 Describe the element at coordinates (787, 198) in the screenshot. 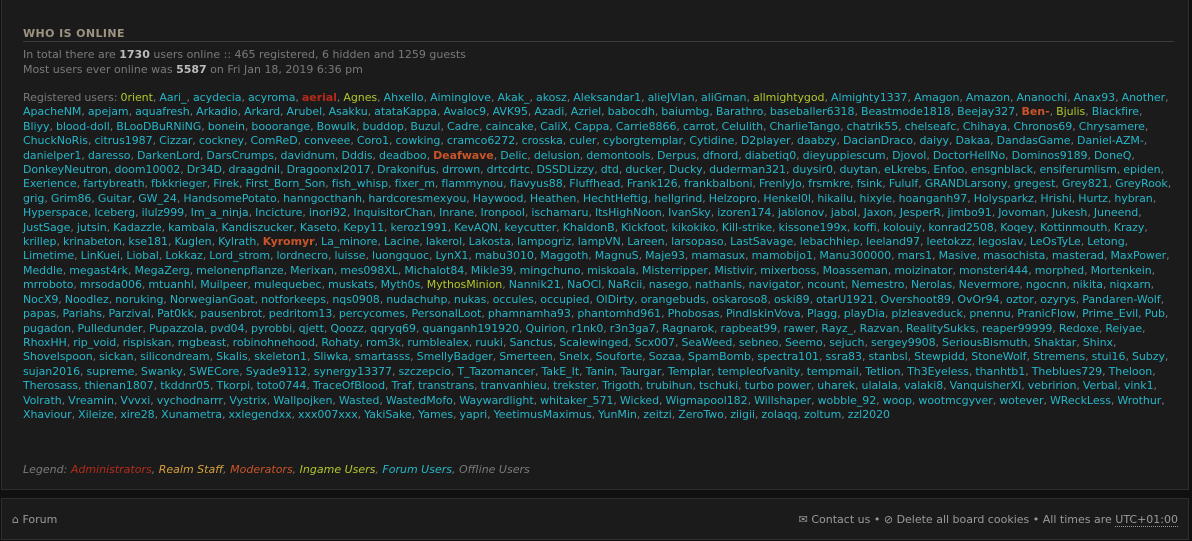

I see `user-link: Henkel0l` at that location.